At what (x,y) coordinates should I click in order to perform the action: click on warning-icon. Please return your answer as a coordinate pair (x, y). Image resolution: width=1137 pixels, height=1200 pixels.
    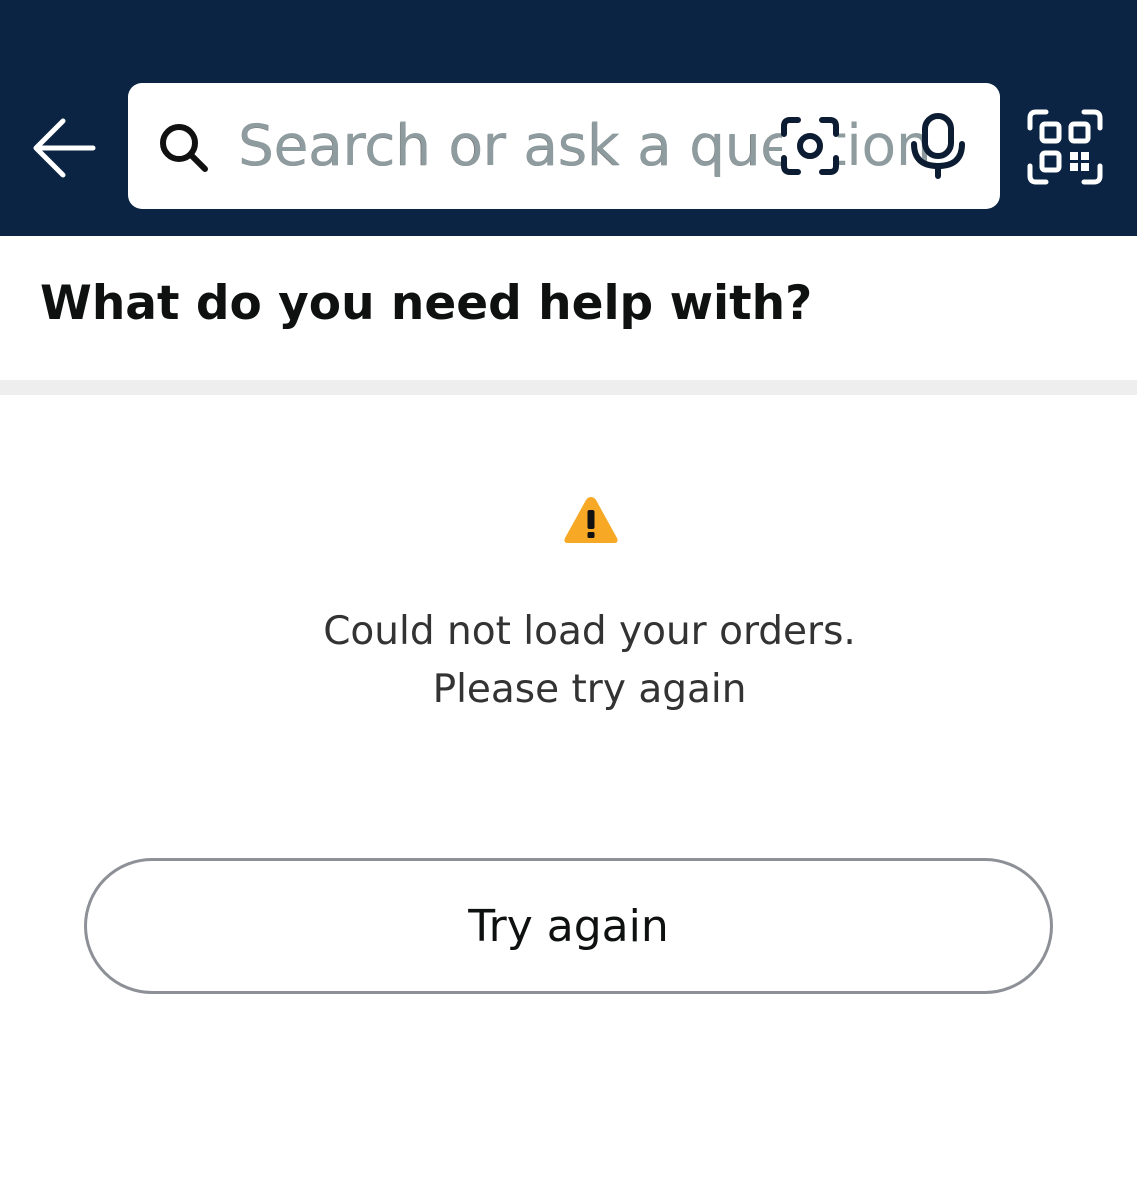
    Looking at the image, I should click on (591, 520).